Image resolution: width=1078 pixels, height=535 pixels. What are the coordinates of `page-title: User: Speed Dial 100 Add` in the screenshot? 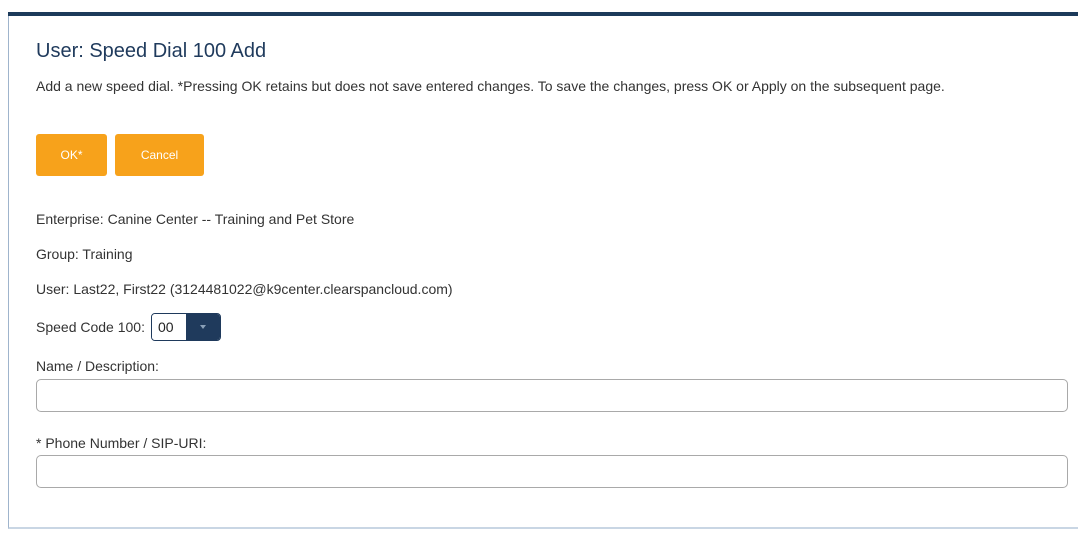 It's located at (151, 51).